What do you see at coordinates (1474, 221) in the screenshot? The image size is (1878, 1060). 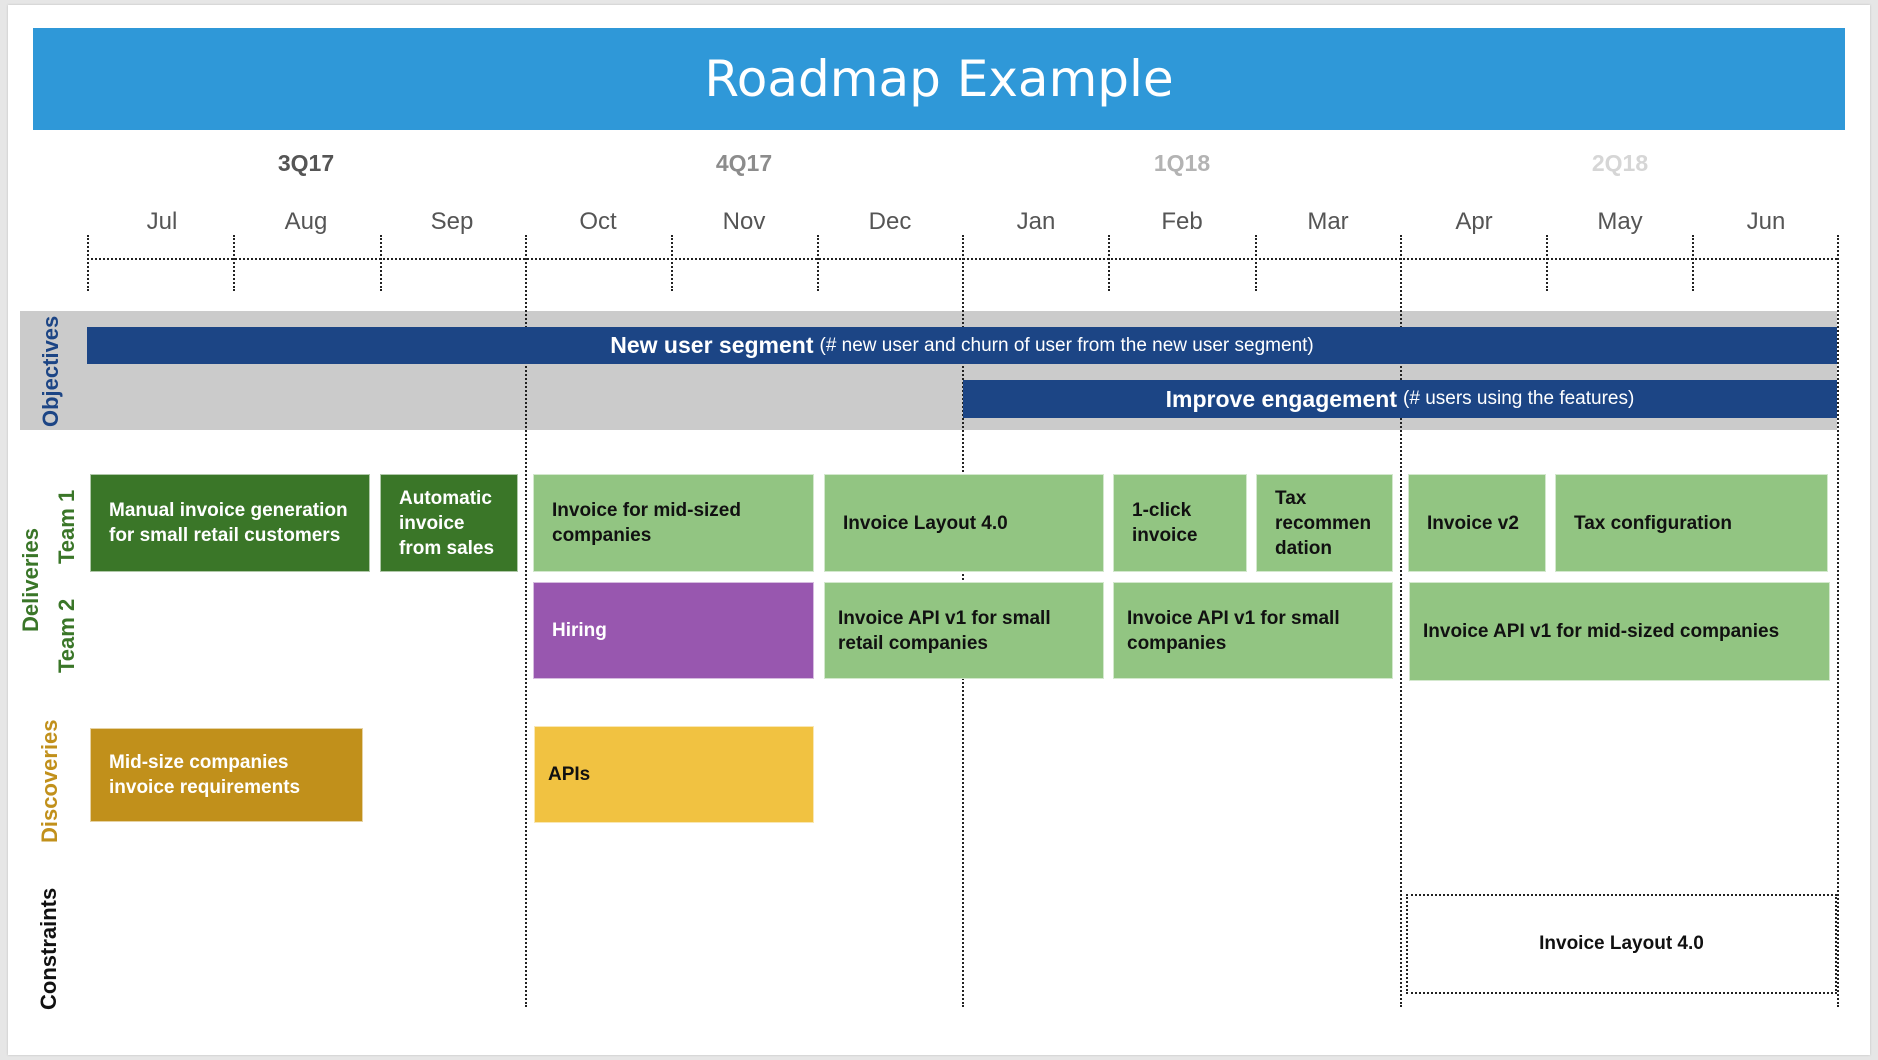 I see `month-label: Apr` at bounding box center [1474, 221].